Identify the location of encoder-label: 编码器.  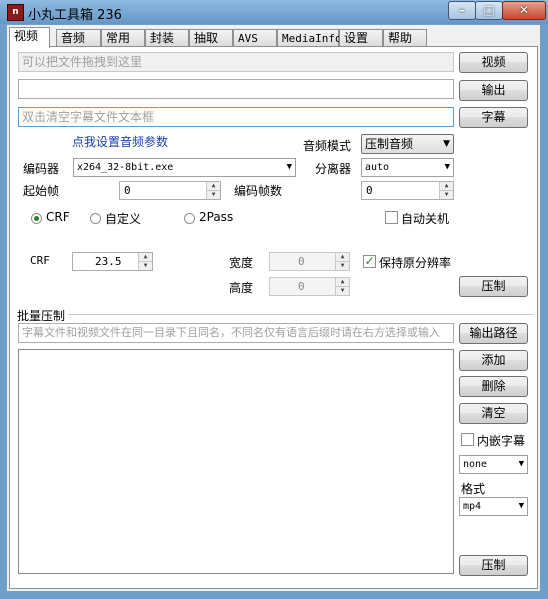
(41, 169).